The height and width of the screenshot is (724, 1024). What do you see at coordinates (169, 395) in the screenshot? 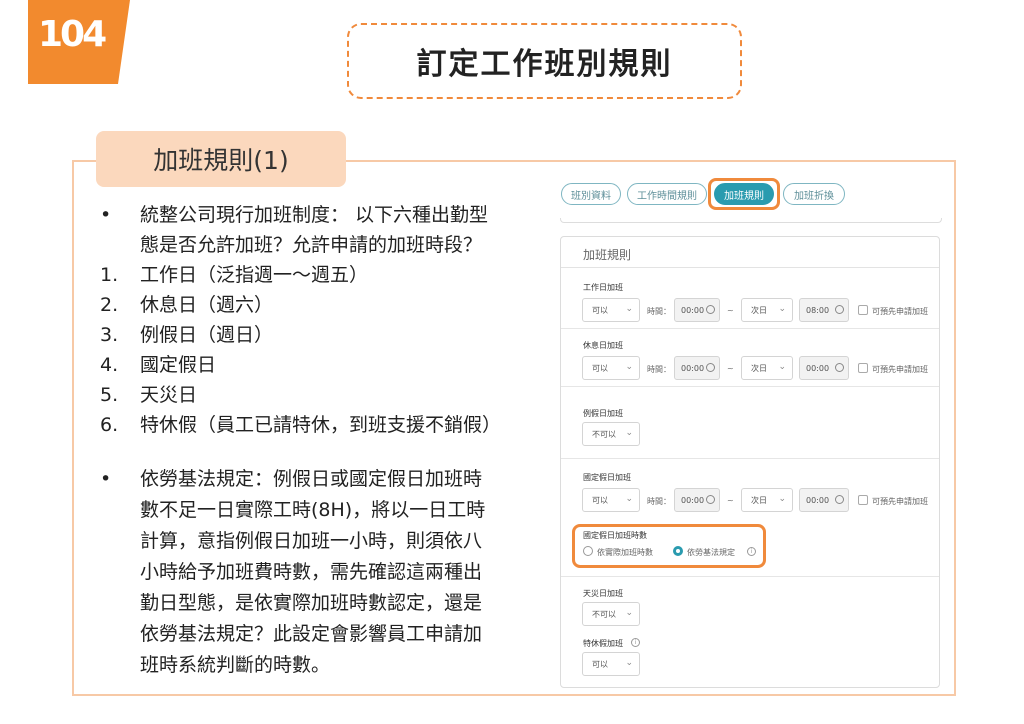
I see `item-text: 天災日` at bounding box center [169, 395].